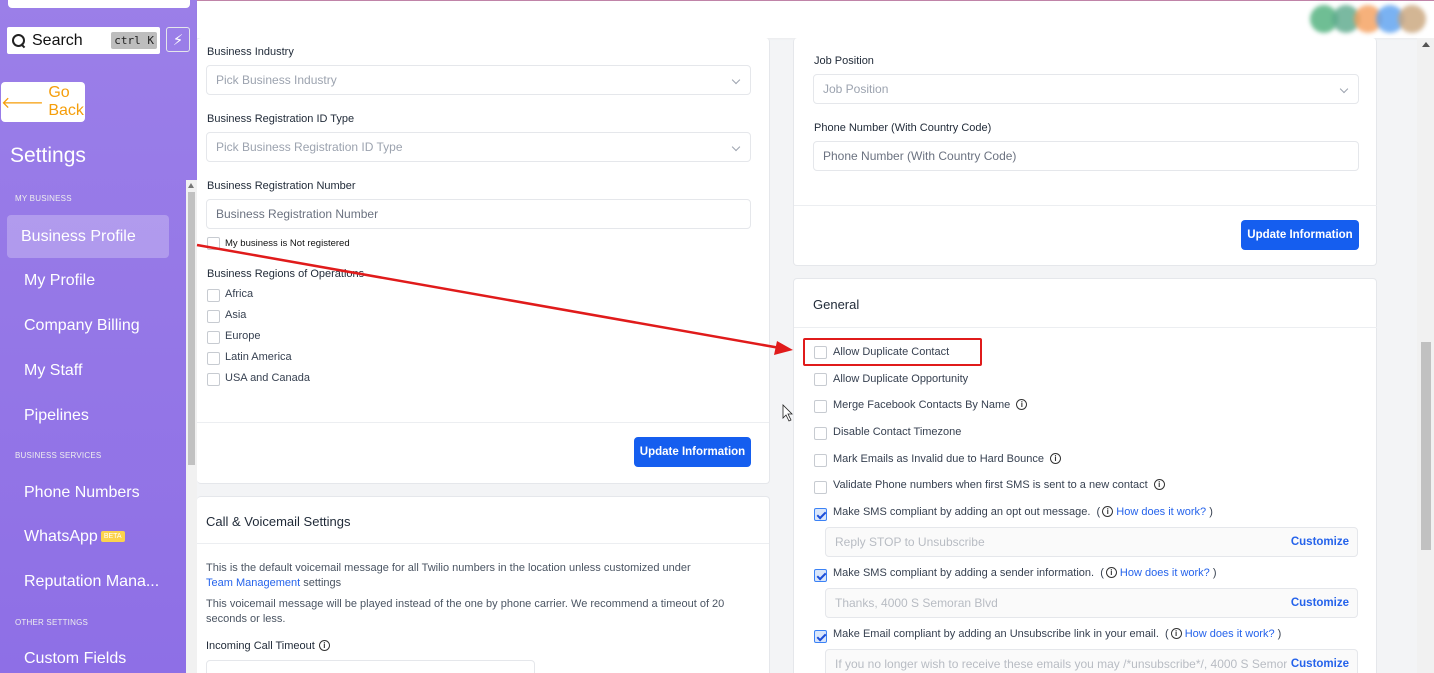  Describe the element at coordinates (488, 296) in the screenshot. I see `arrow-line` at that location.